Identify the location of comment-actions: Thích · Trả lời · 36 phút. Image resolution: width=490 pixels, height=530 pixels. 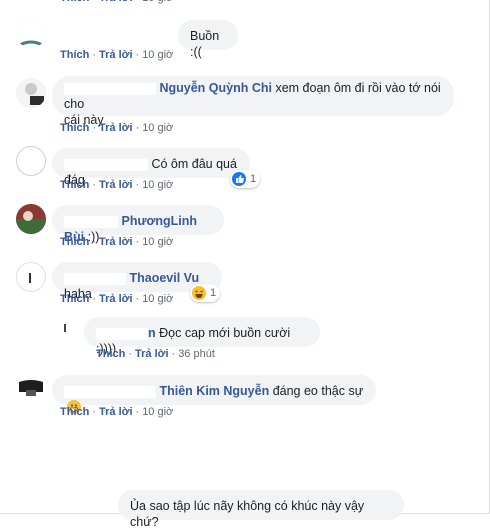
(155, 354).